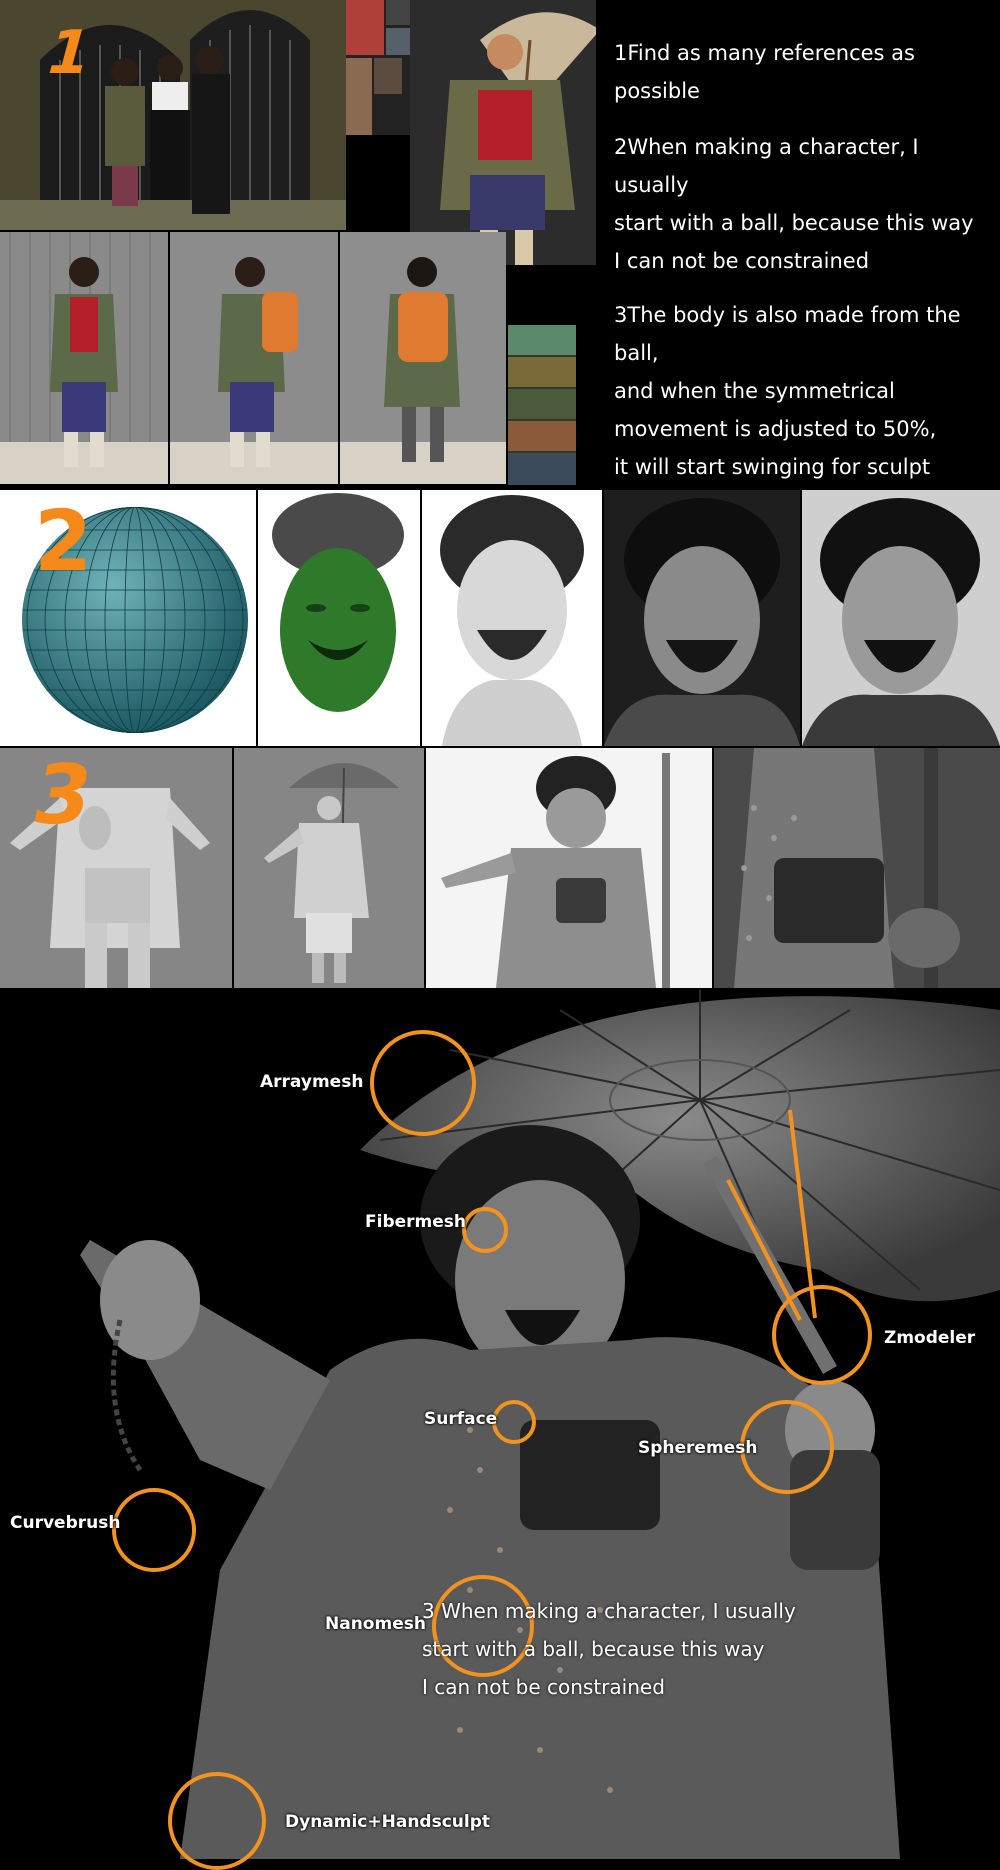 The image size is (1000, 1870). I want to click on body-blockout-panel, so click(116, 868).